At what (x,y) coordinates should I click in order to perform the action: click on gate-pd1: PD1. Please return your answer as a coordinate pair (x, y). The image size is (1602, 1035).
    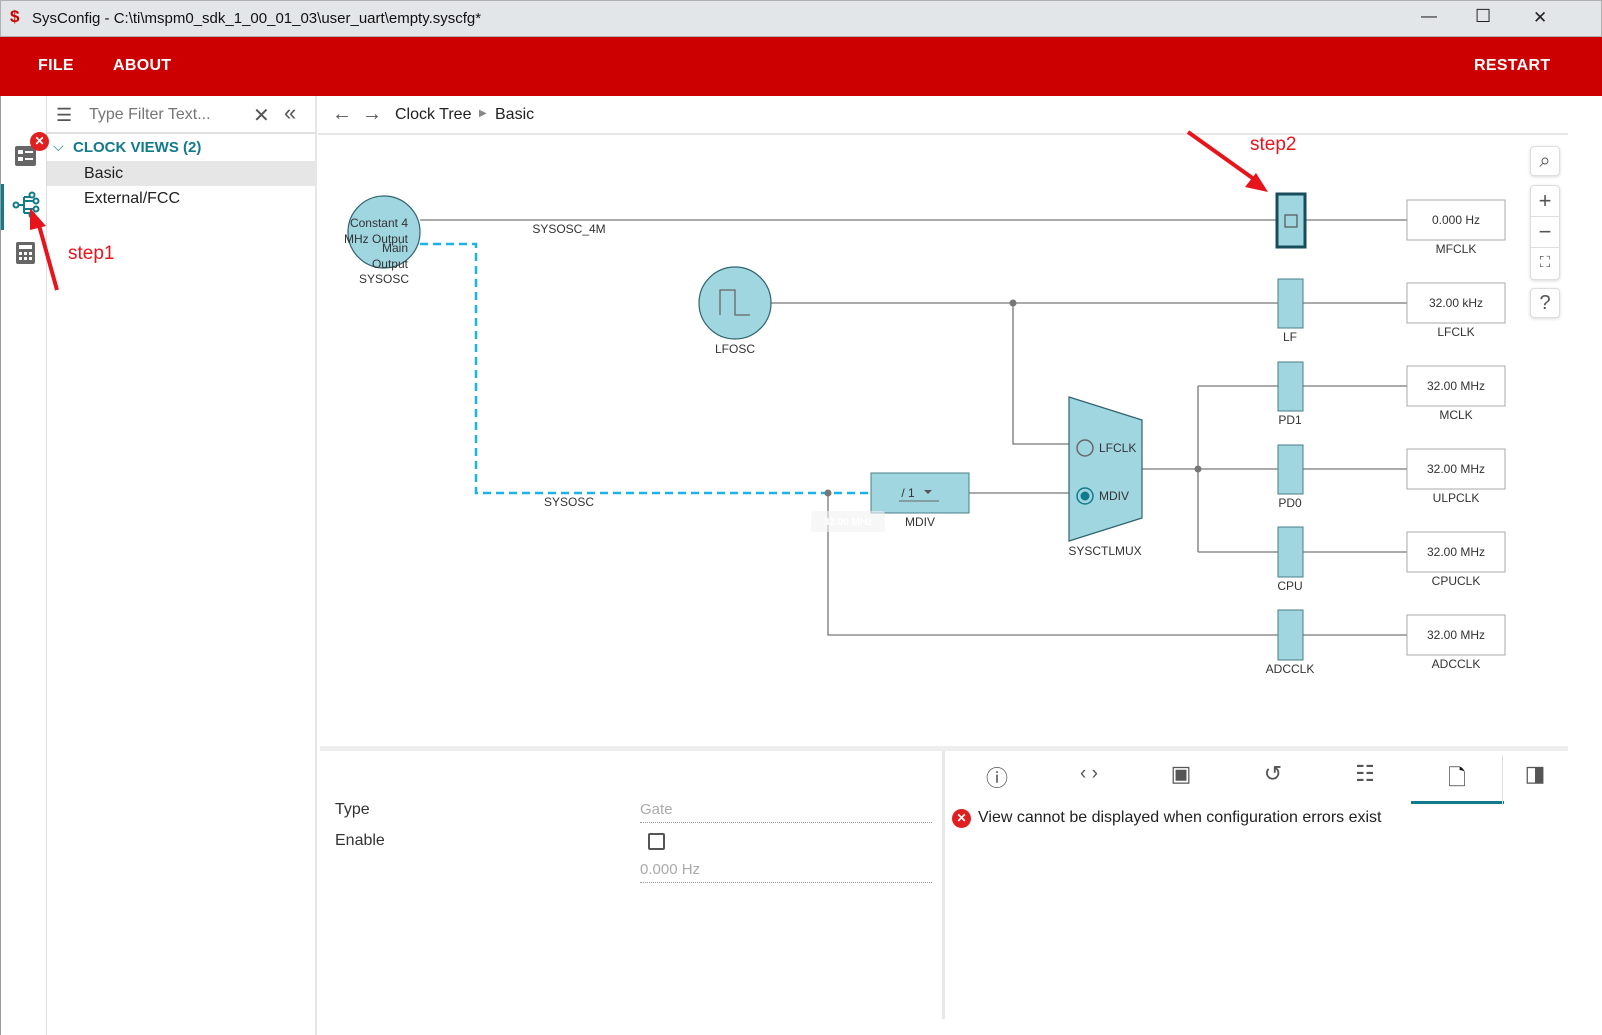
    Looking at the image, I should click on (1290, 394).